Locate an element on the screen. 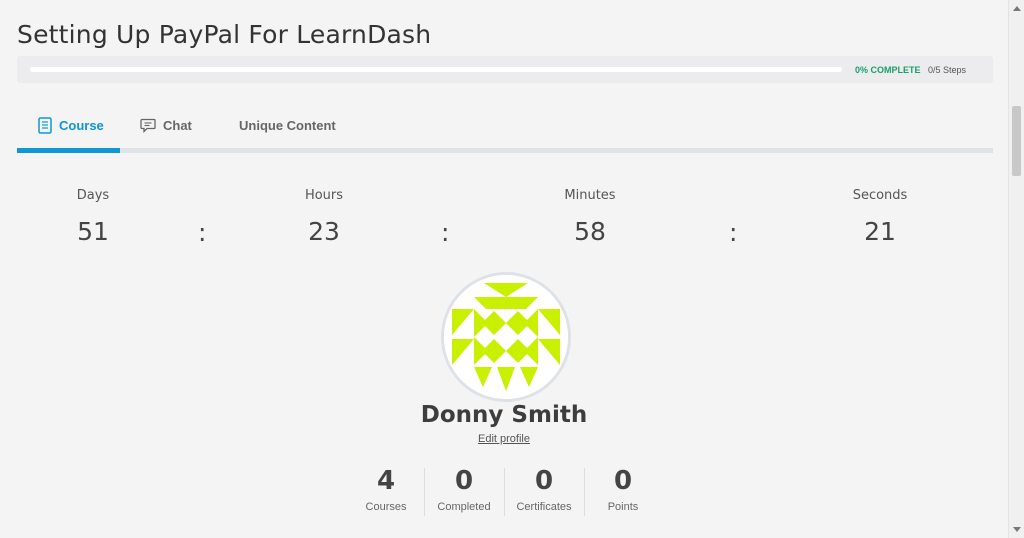 The width and height of the screenshot is (1024, 538). page-title: Setting Up PayPal For LearnDash is located at coordinates (224, 34).